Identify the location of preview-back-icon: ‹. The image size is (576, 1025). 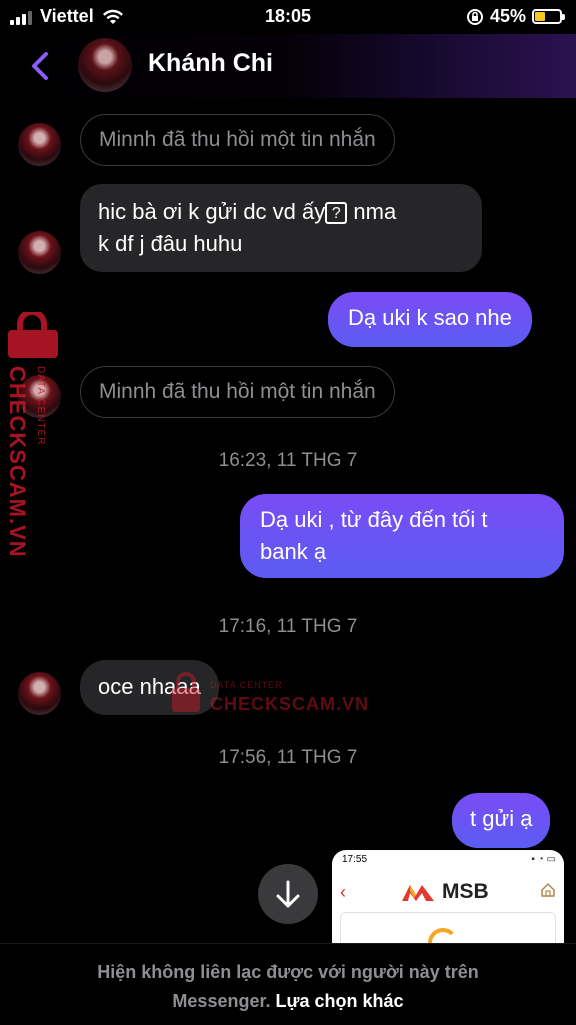
(343, 892).